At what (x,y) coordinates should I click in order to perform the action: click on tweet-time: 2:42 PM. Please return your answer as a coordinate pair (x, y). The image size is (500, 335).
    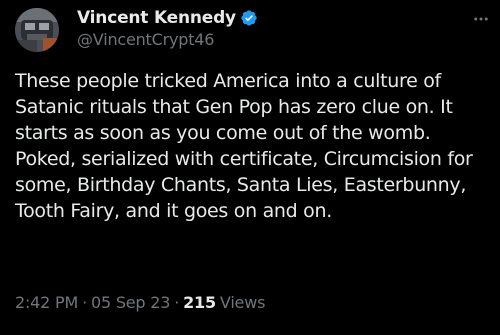
    Looking at the image, I should click on (46, 302).